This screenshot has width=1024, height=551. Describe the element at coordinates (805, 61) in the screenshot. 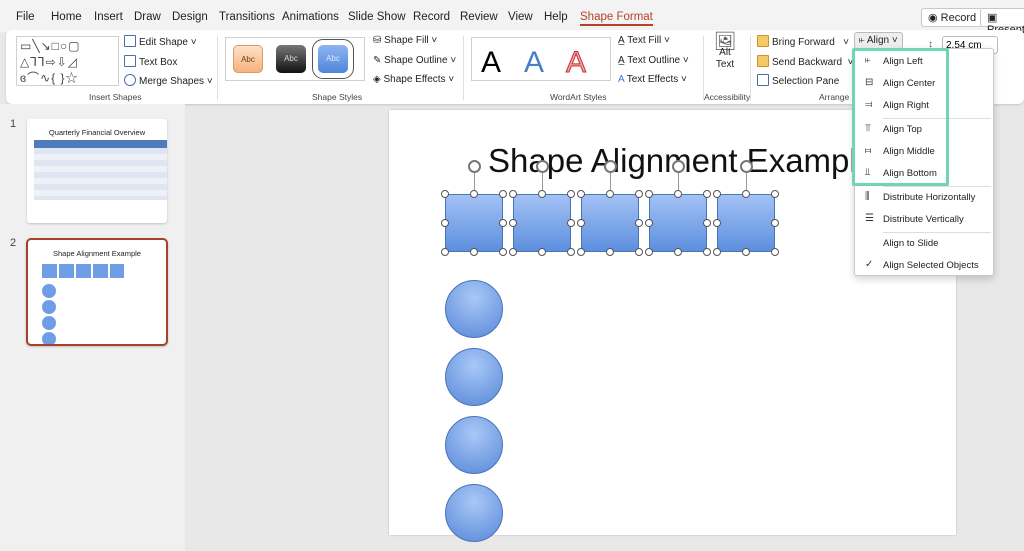

I see `send-backward-button: Send Backward ˅` at that location.